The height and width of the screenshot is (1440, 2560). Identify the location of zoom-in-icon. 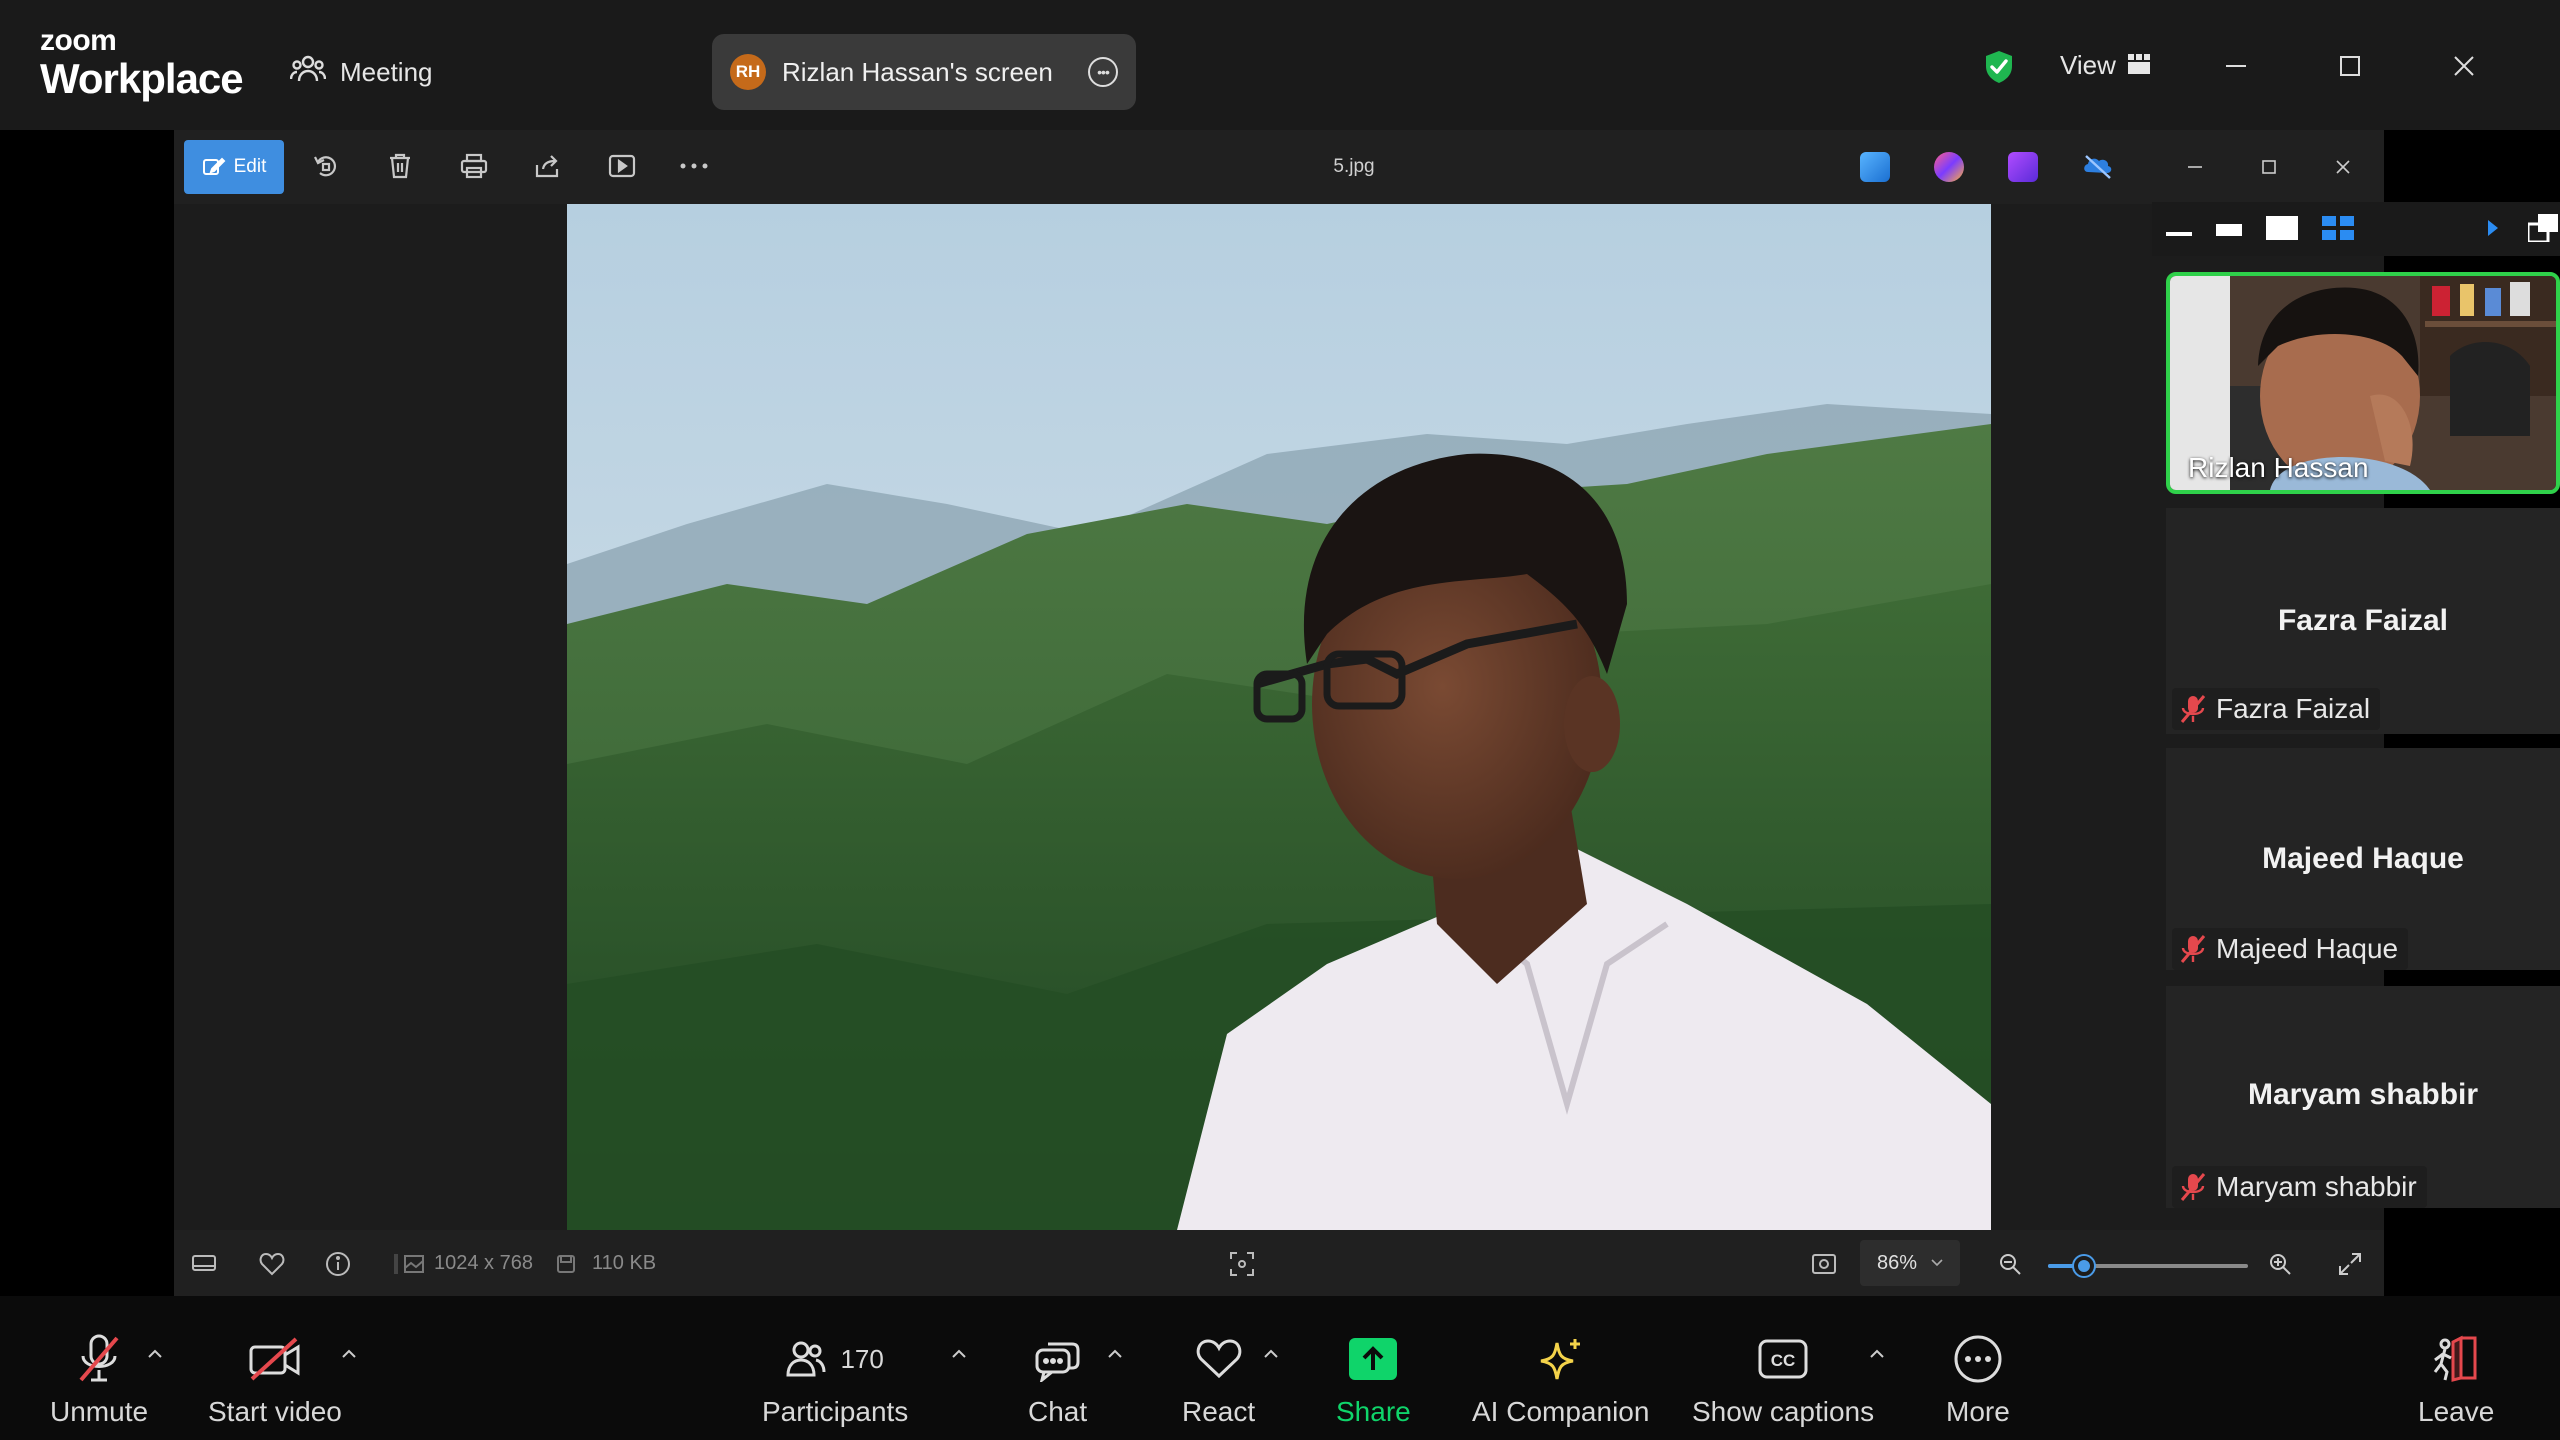
(2280, 1264).